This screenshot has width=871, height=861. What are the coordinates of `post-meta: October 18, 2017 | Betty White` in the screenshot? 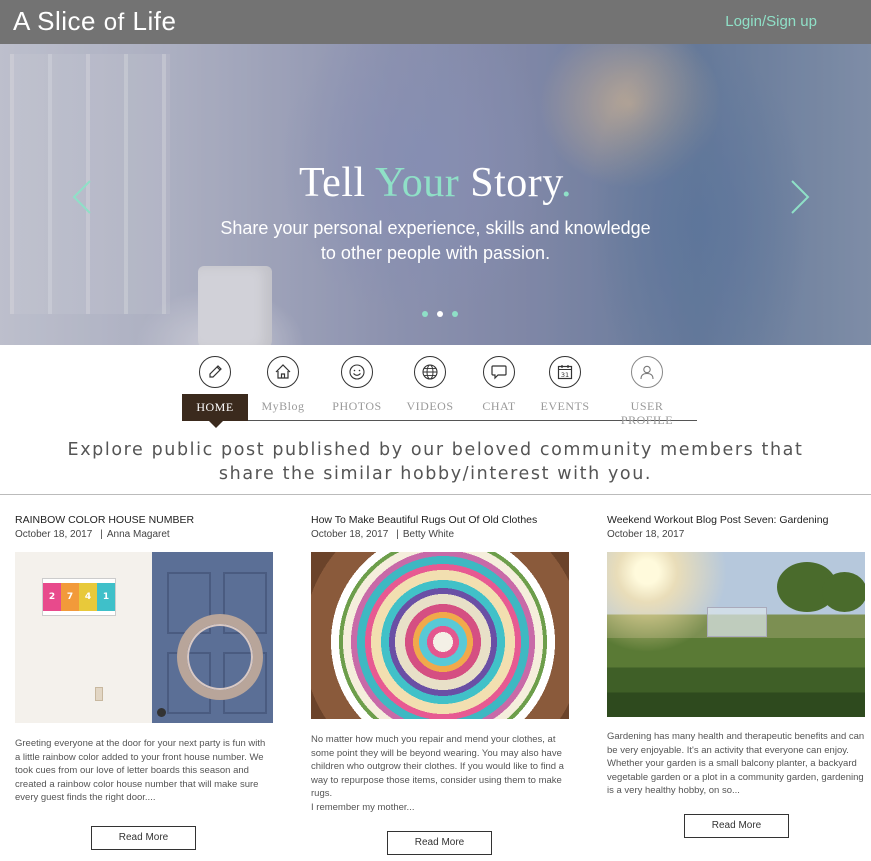 It's located at (383, 534).